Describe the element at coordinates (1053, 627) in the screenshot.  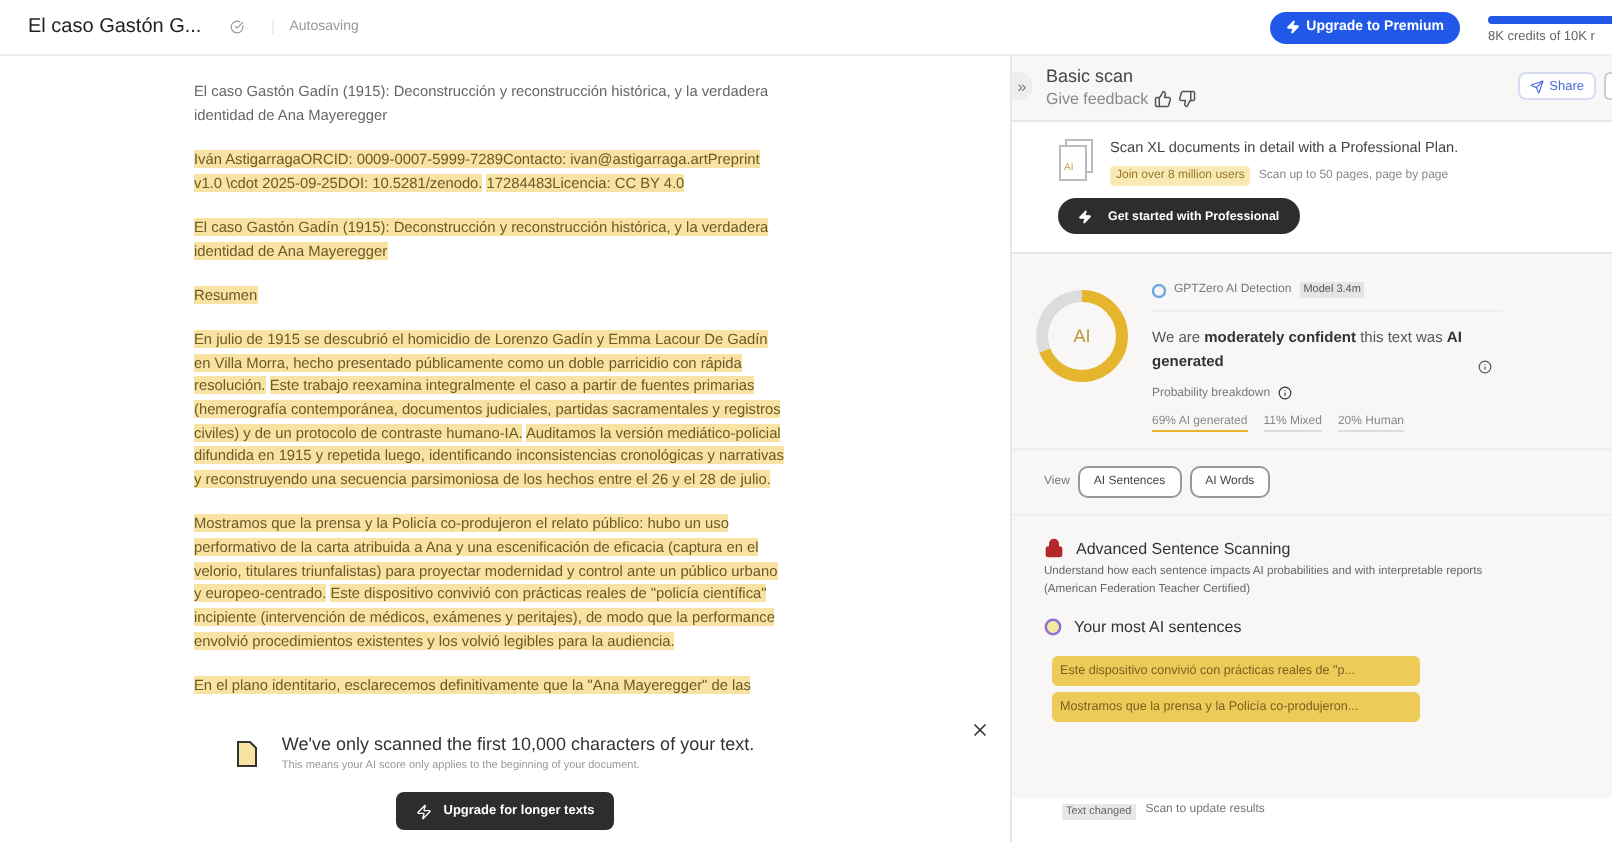
I see `sentences-icon` at that location.